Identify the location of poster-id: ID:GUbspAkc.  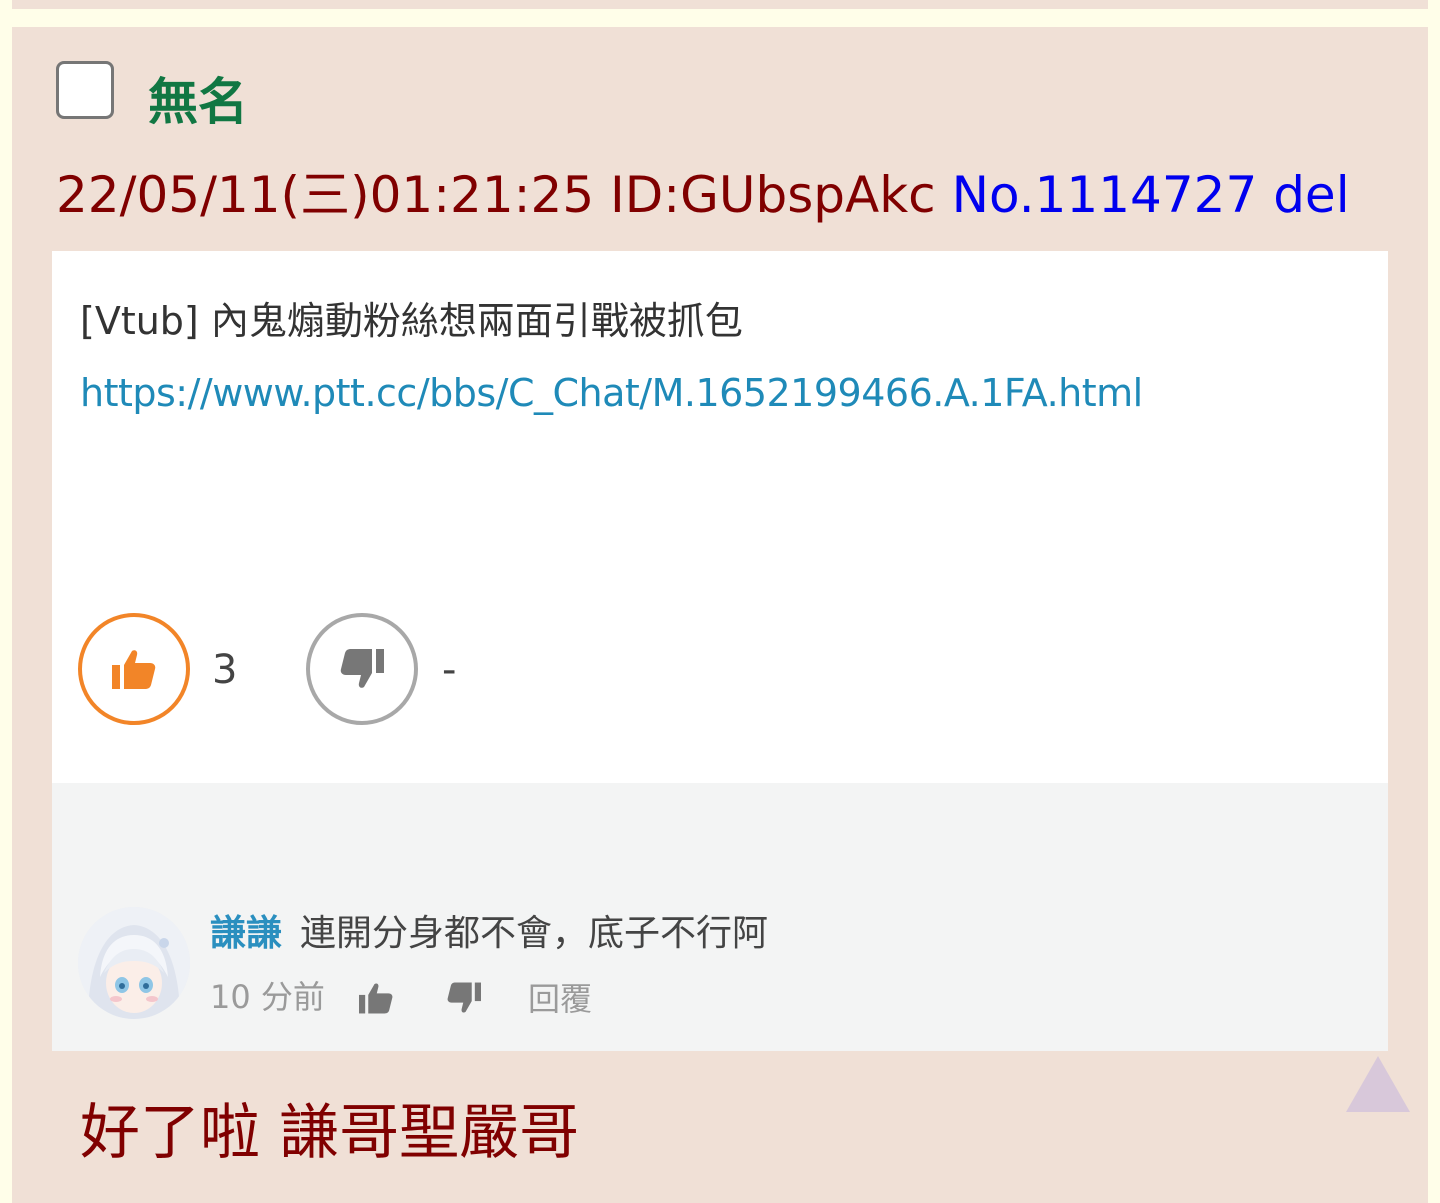
(773, 195).